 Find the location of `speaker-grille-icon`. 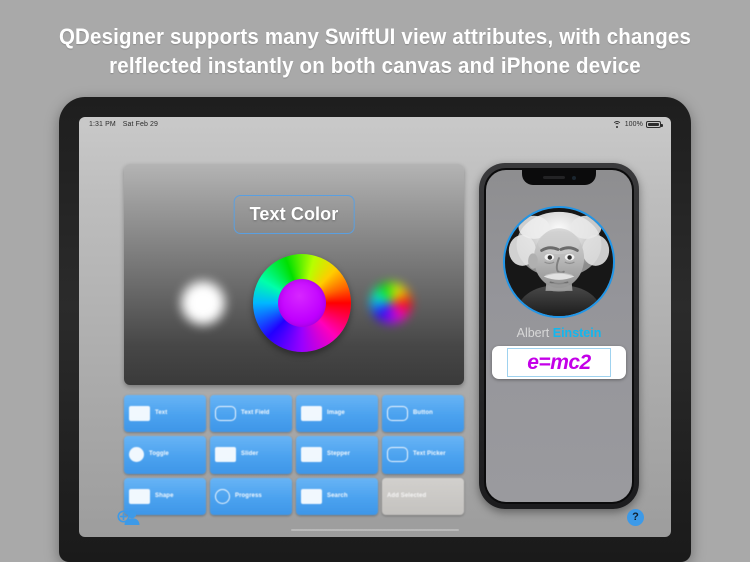

speaker-grille-icon is located at coordinates (553, 177).